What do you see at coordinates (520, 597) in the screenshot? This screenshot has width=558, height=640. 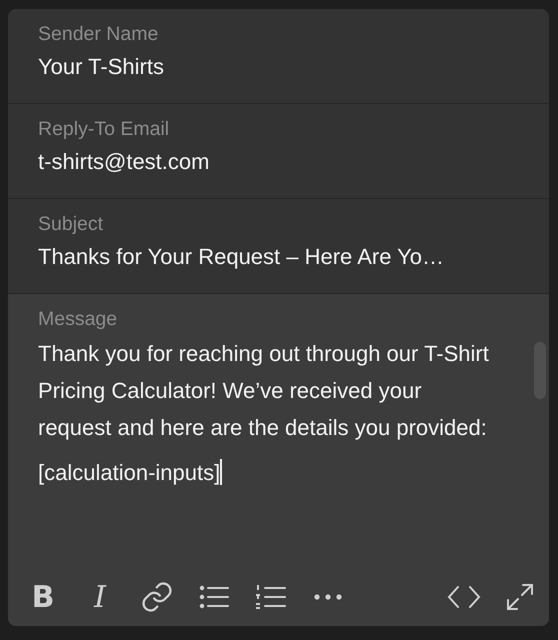 I see `expand-icon` at bounding box center [520, 597].